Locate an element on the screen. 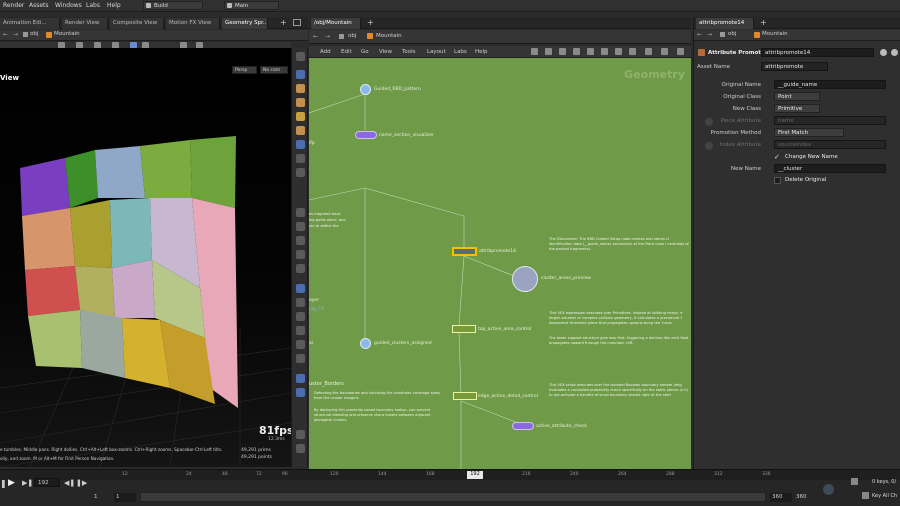 The width and height of the screenshot is (900, 506). network-settings-icon is located at coordinates (680, 51).